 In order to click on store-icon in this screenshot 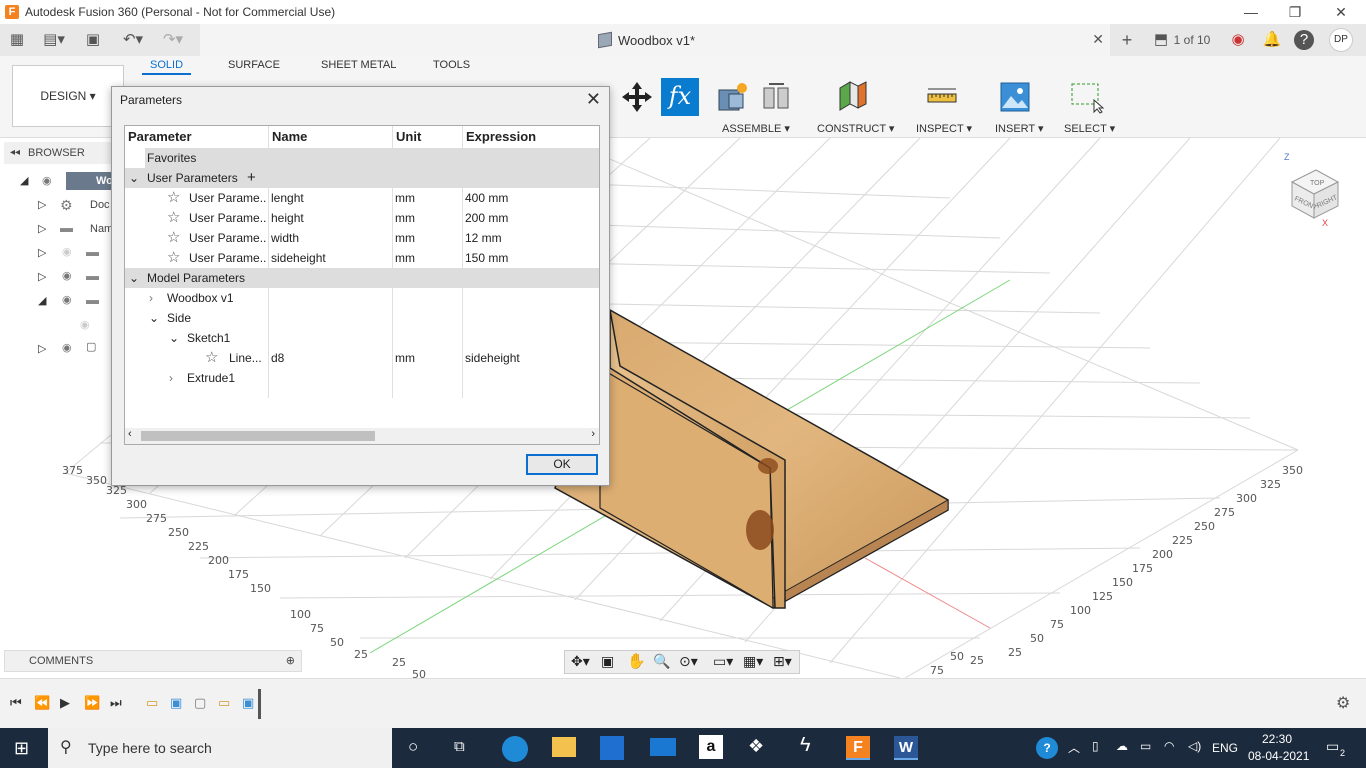, I will do `click(612, 748)`.